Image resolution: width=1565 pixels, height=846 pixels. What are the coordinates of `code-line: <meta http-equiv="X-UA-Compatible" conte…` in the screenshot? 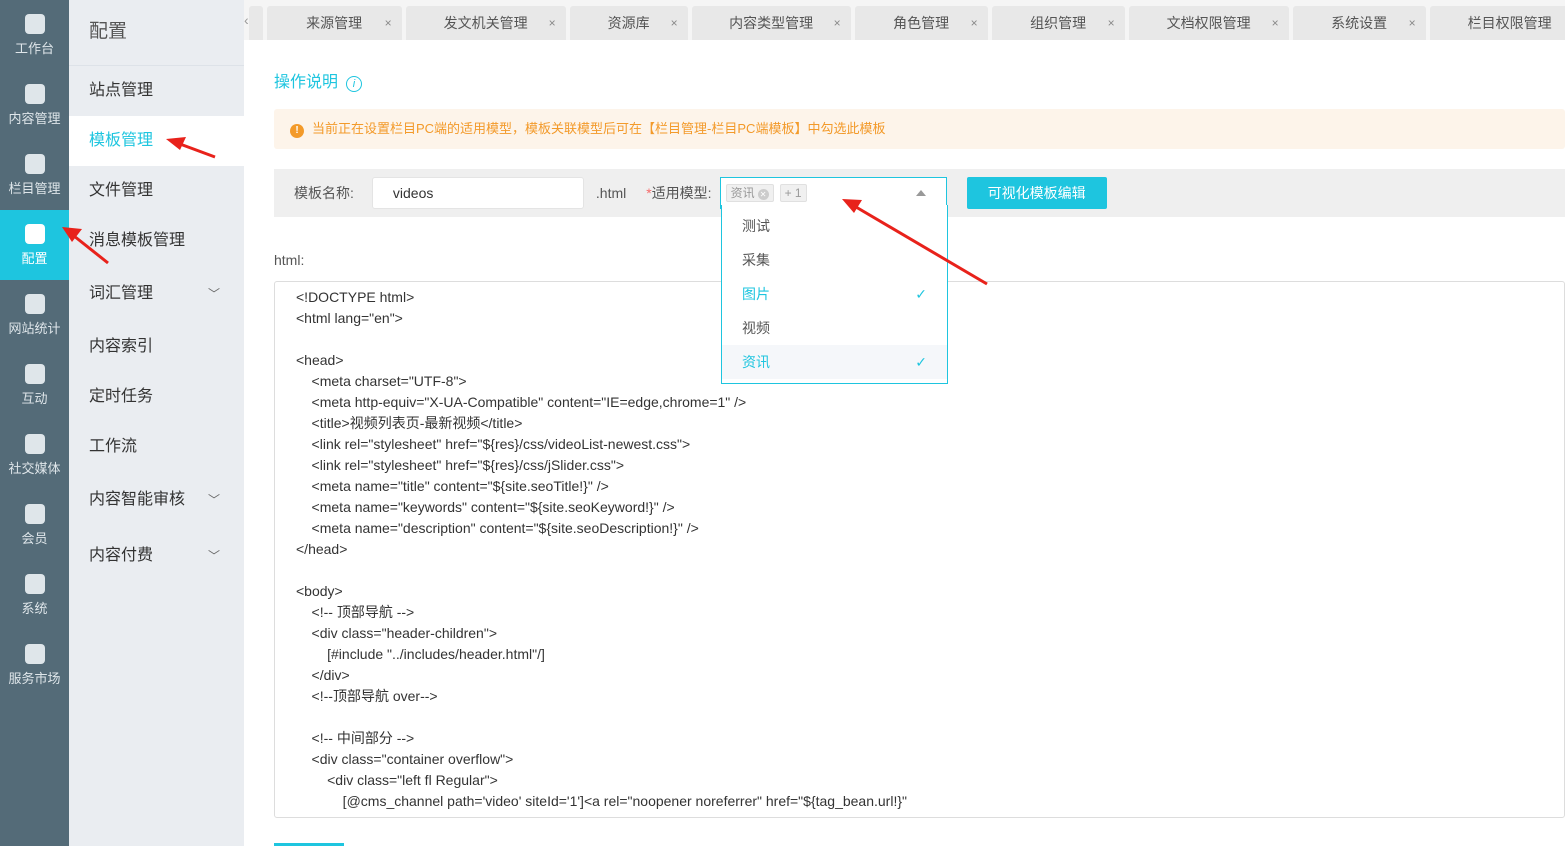 It's located at (521, 402).